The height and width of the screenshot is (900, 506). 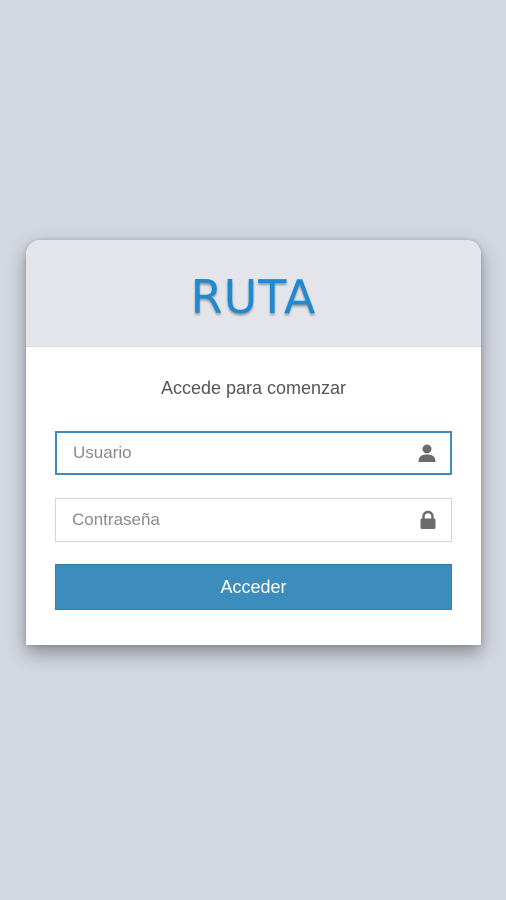 I want to click on brand-logo: RUTA, so click(x=253, y=297).